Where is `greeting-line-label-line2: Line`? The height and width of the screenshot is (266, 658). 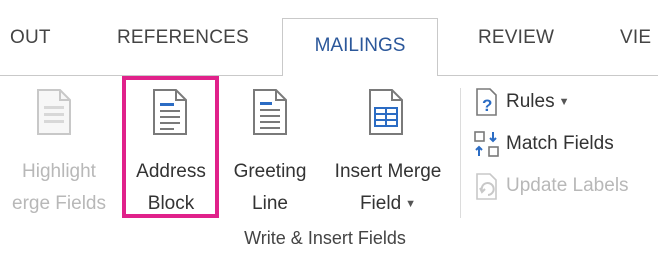 greeting-line-label-line2: Line is located at coordinates (270, 203).